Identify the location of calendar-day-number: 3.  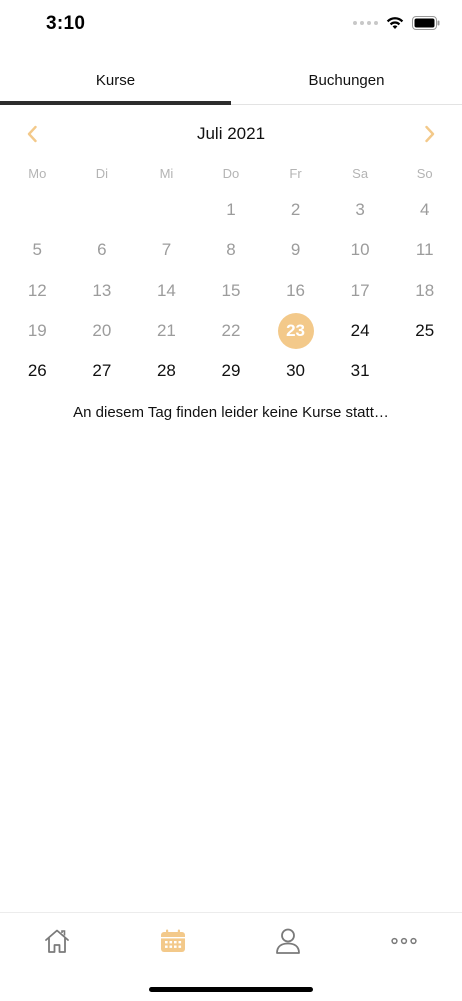
(360, 210).